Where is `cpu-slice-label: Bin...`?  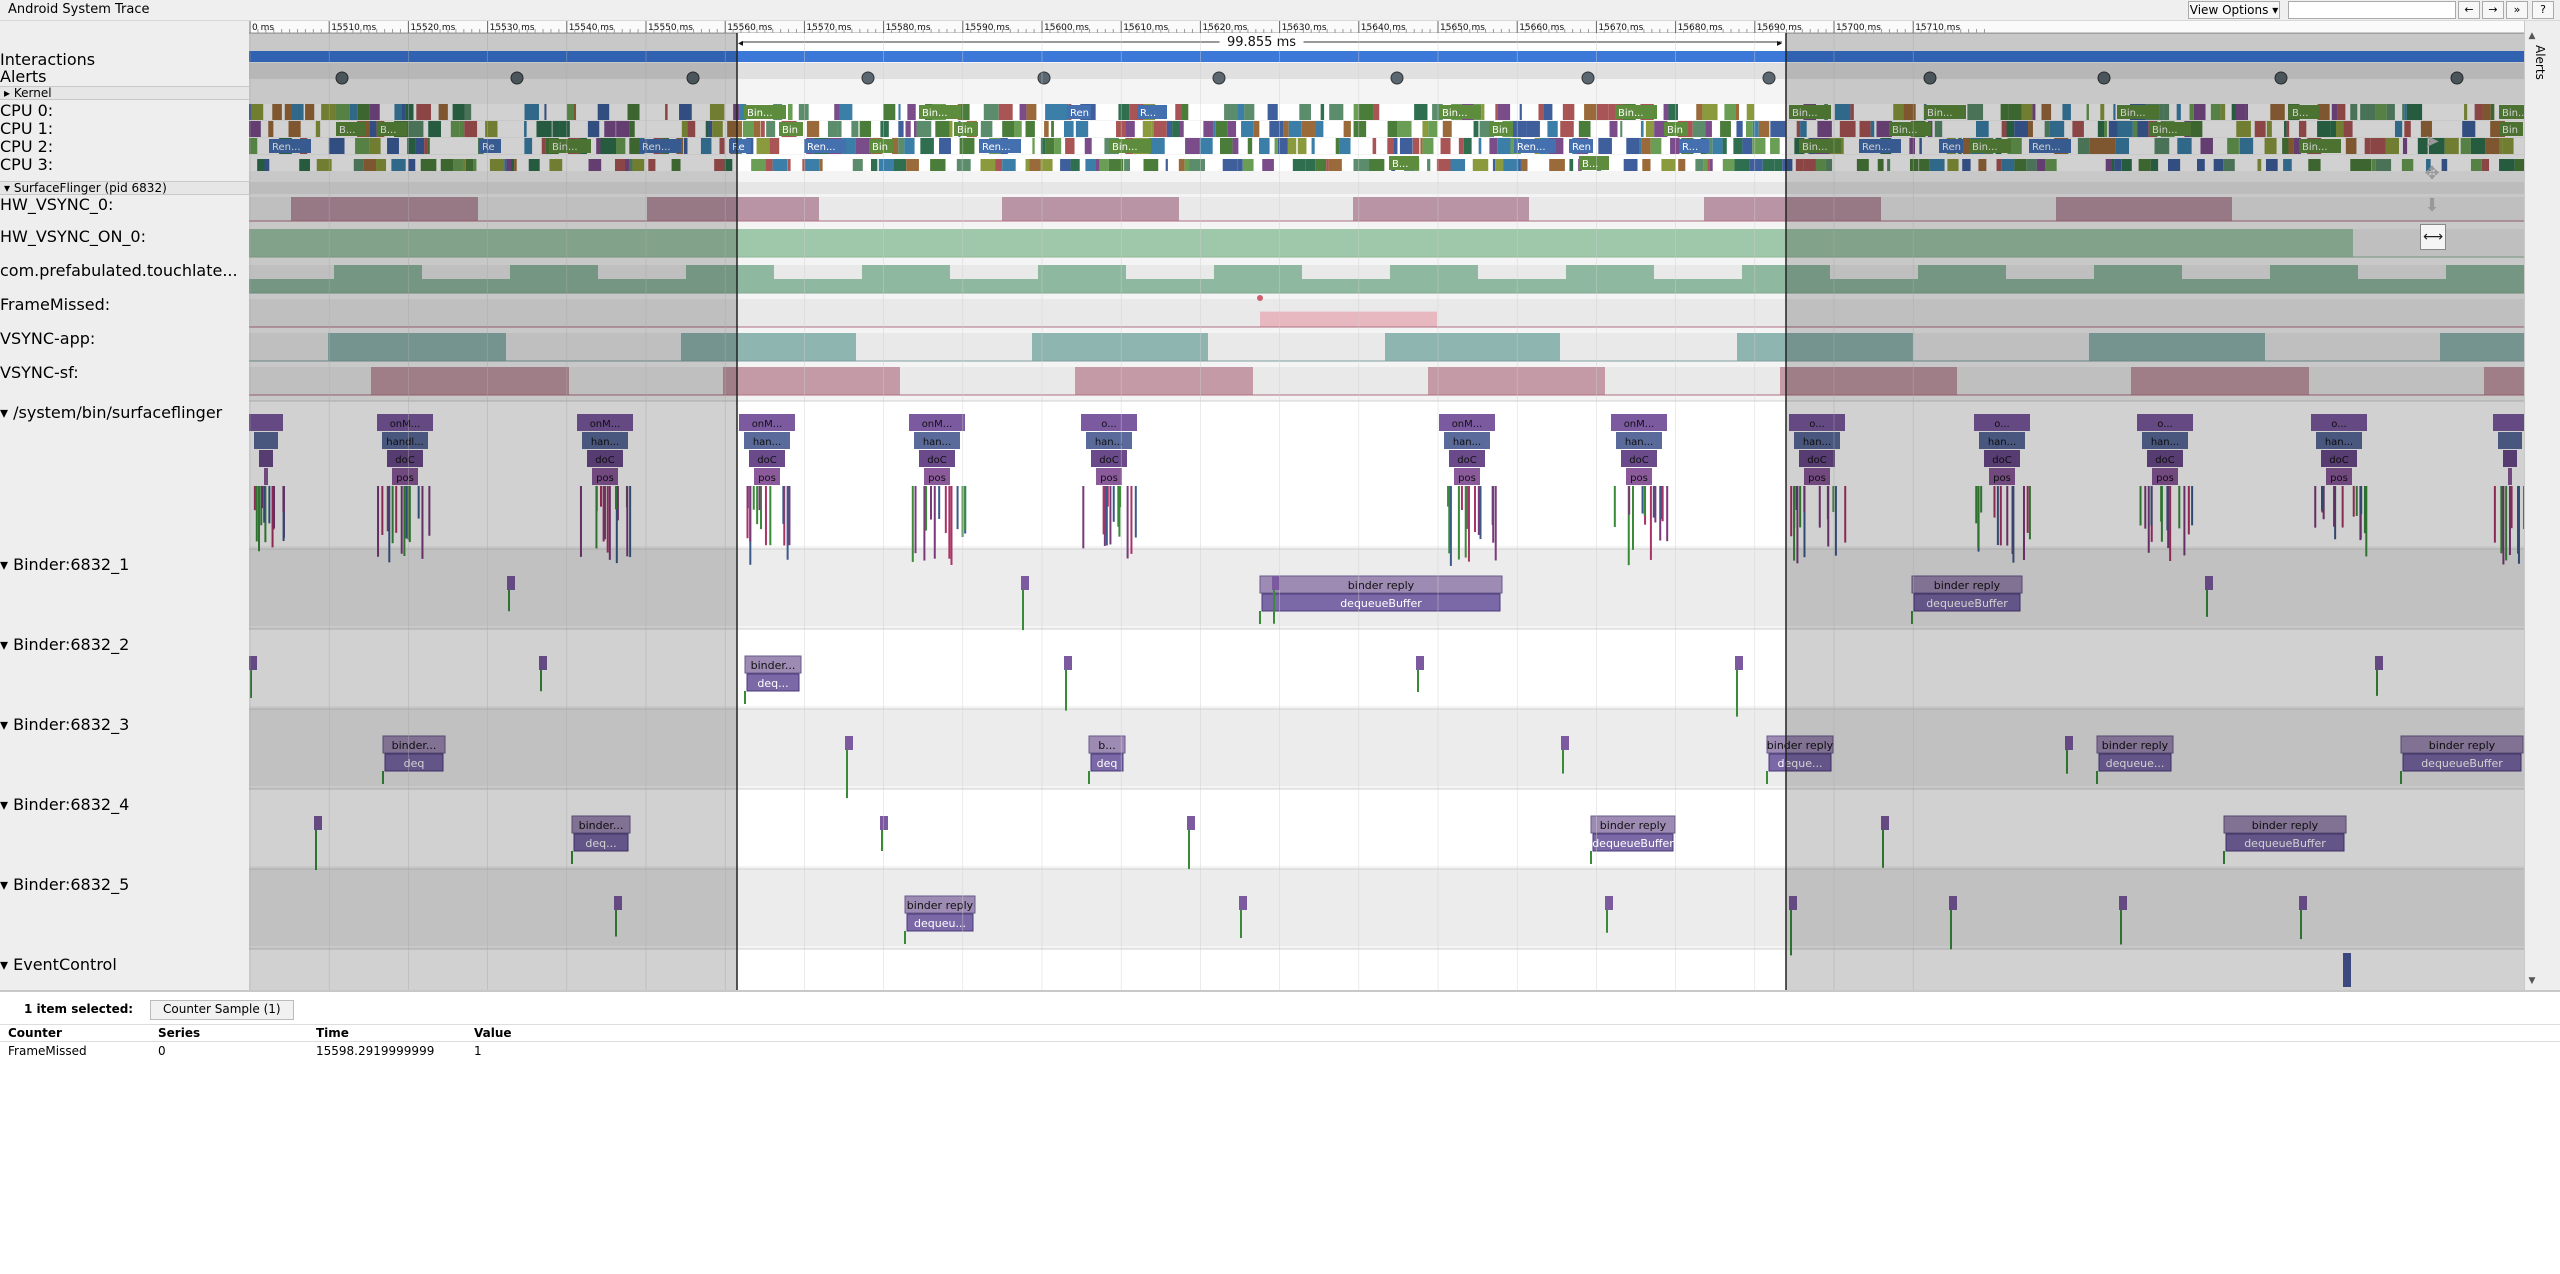 cpu-slice-label: Bin... is located at coordinates (1631, 113).